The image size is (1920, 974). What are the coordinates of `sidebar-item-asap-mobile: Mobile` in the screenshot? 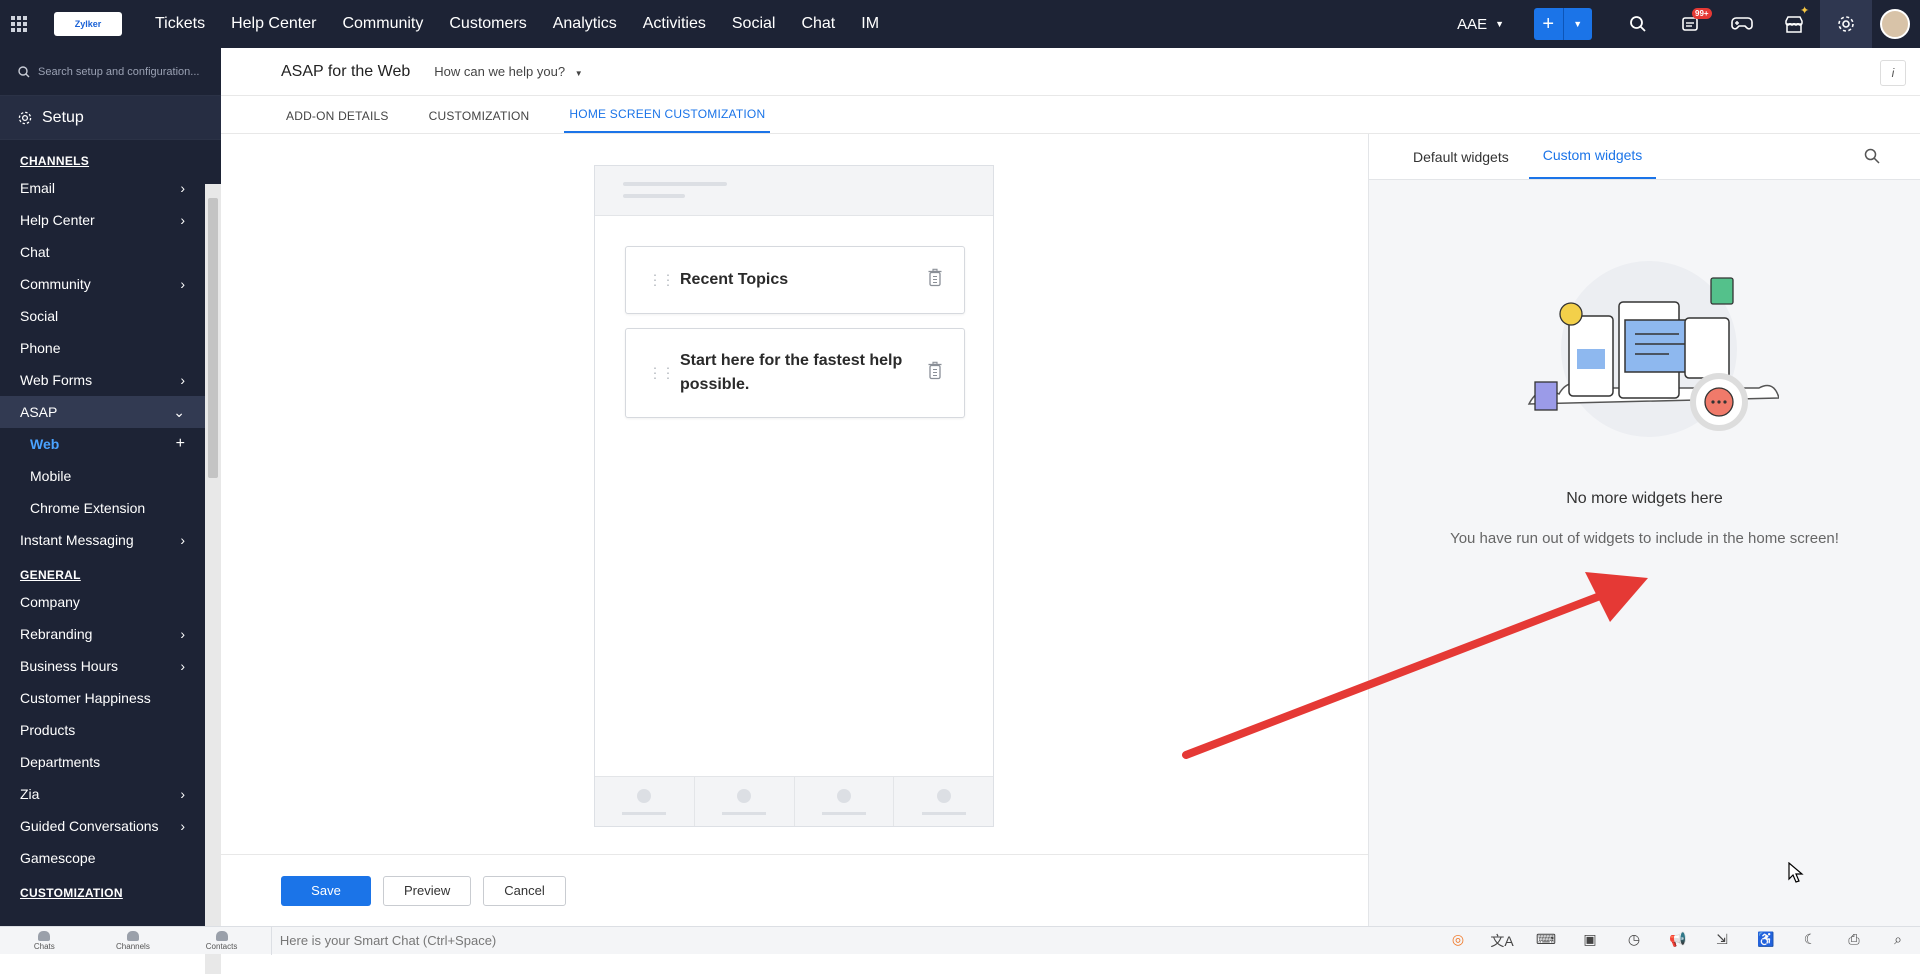 It's located at (102, 476).